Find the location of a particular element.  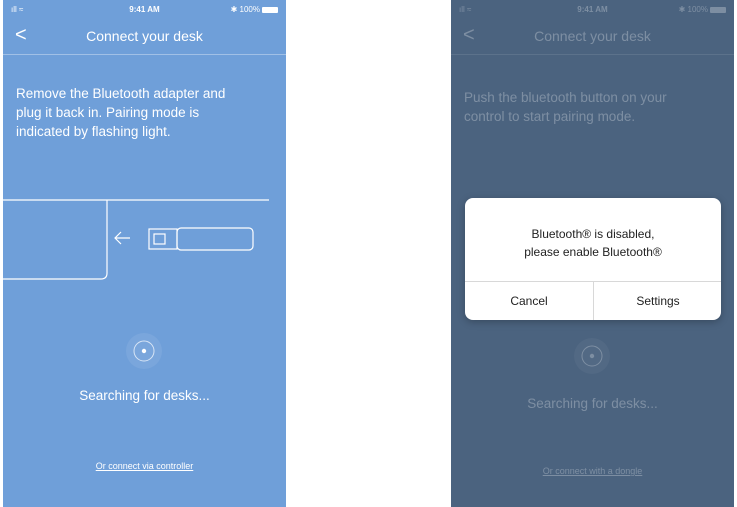

usb-plug-icon is located at coordinates (163, 239).